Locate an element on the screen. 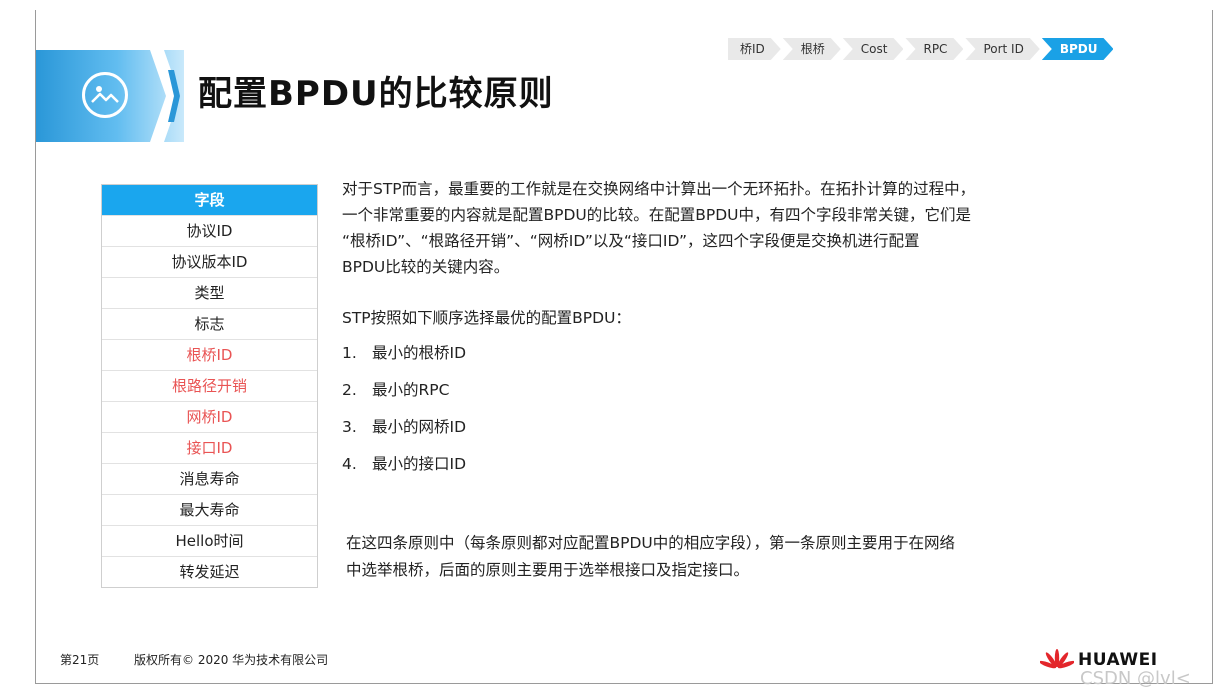  field-forward-delay: 转发延迟 is located at coordinates (209, 571).